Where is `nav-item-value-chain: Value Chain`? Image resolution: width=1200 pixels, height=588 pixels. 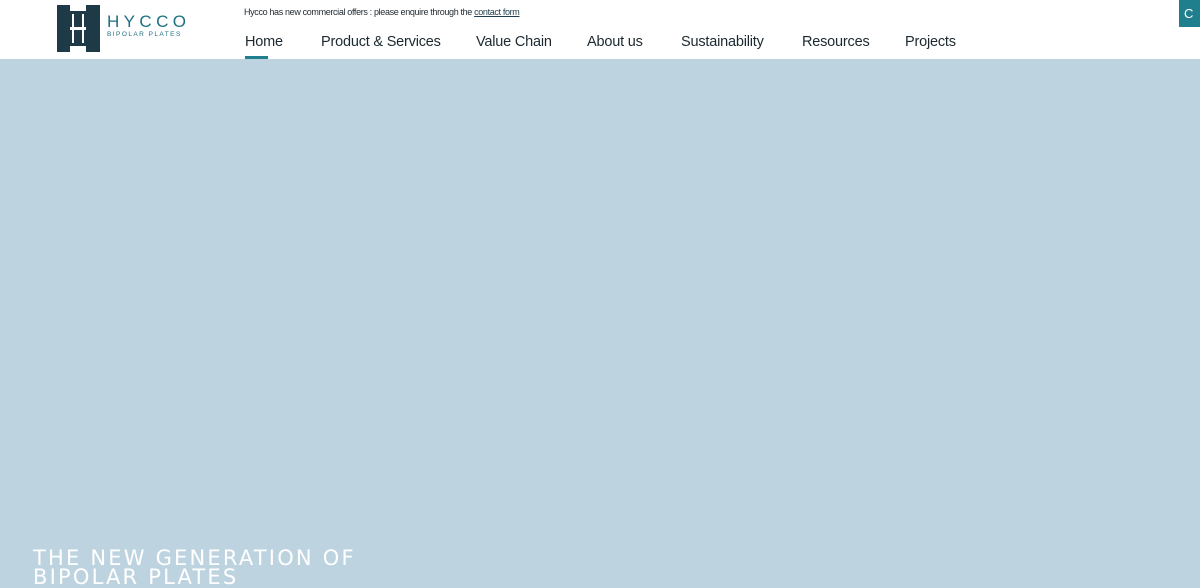
nav-item-value-chain: Value Chain is located at coordinates (514, 42).